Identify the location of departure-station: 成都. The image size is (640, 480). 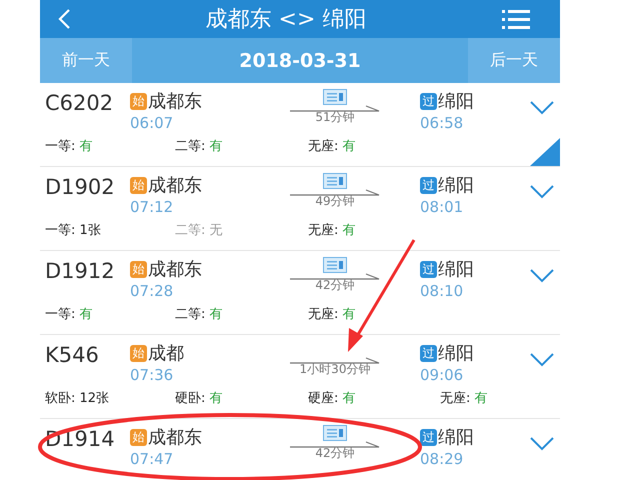
(166, 353).